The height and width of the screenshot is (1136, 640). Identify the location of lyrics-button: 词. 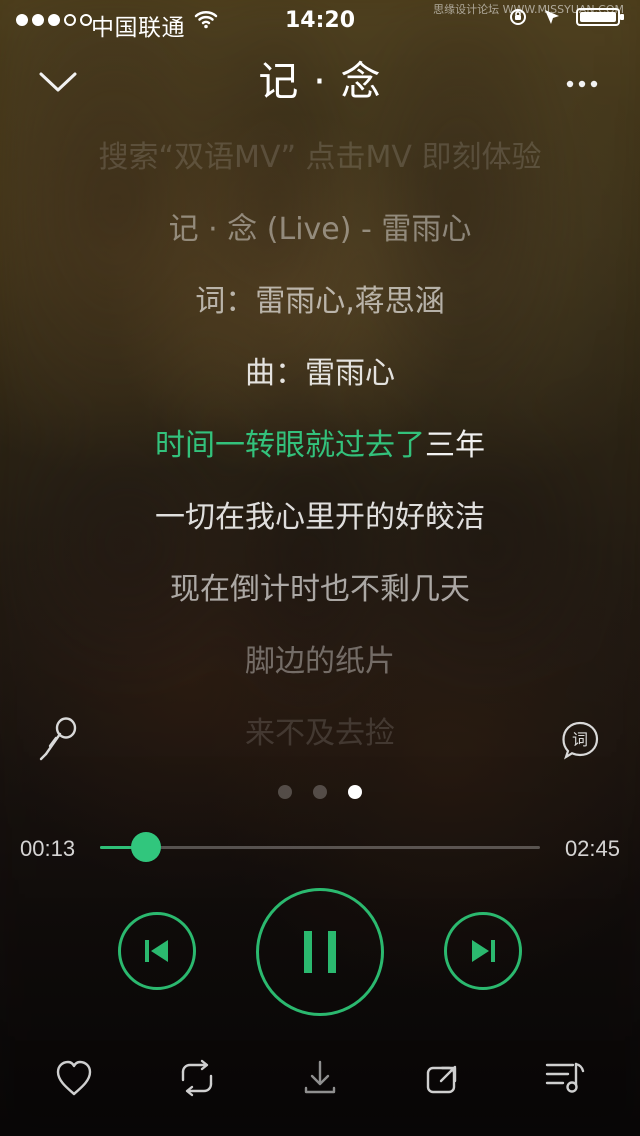
(580, 740).